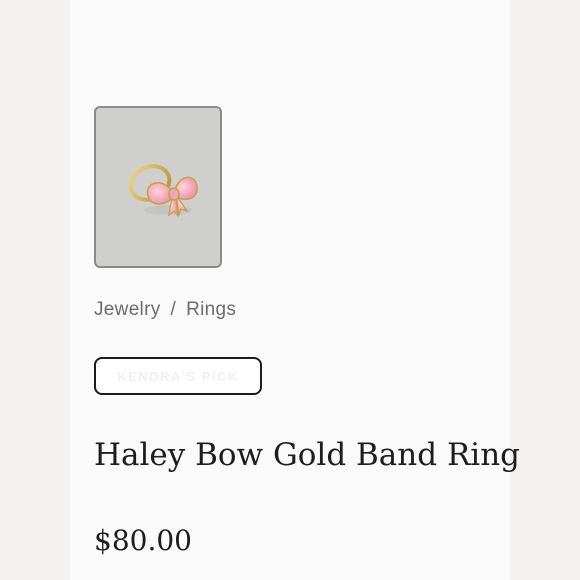 The height and width of the screenshot is (580, 580). What do you see at coordinates (178, 376) in the screenshot?
I see `kendras-pick-badge: KENDRA'S PICK` at bounding box center [178, 376].